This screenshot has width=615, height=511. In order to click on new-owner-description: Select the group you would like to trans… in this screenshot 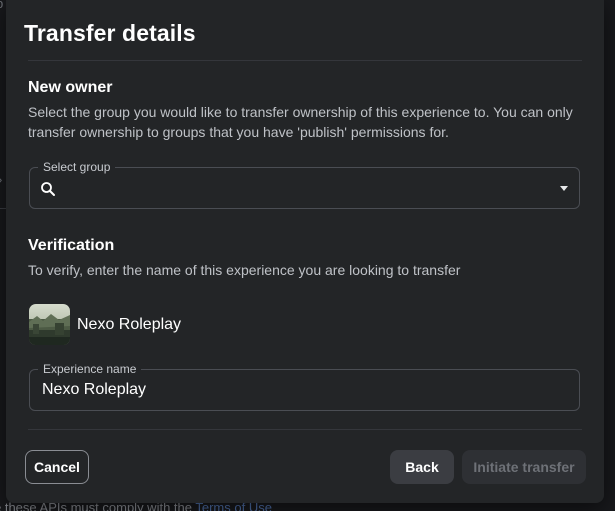, I will do `click(300, 122)`.